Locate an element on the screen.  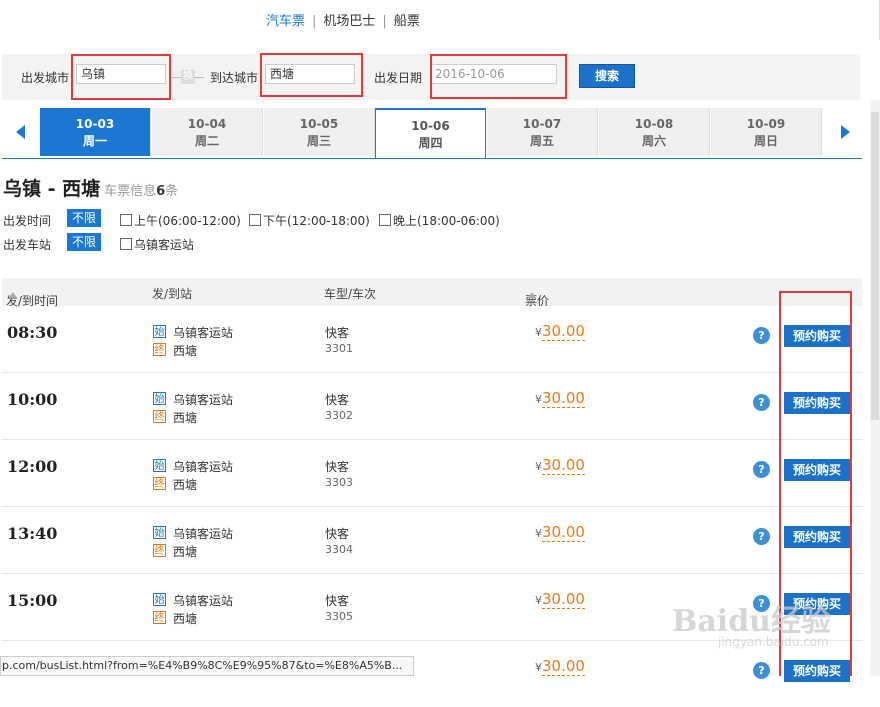
filter-label: 出发车站 is located at coordinates (27, 245).